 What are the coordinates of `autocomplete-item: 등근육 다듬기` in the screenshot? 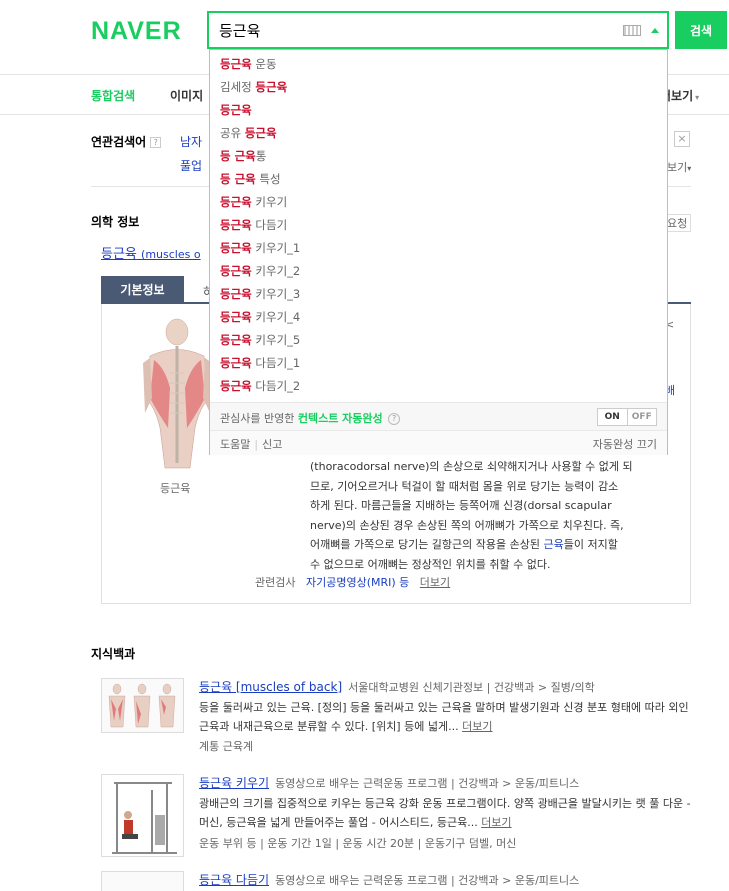 It's located at (438, 225).